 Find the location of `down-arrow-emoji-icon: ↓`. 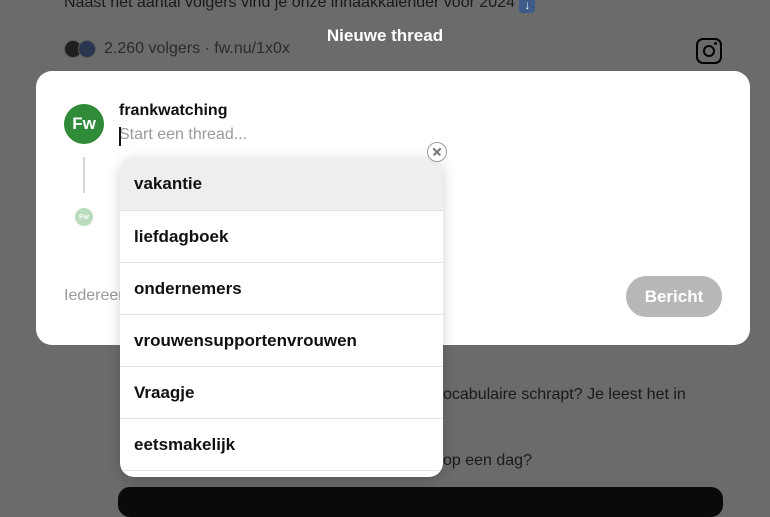

down-arrow-emoji-icon: ↓ is located at coordinates (527, 6).